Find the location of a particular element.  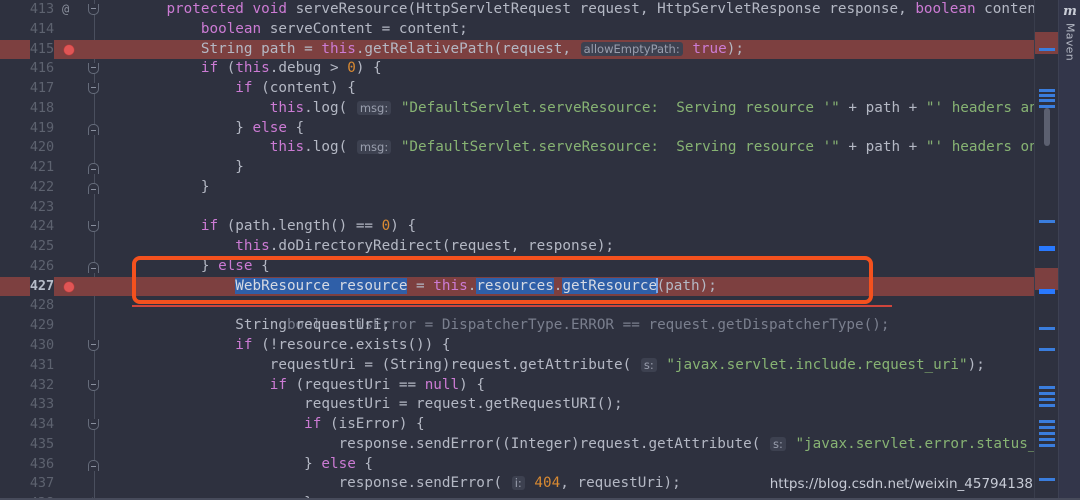

watermark-url: https://blog.csdn.net/weixin_45794138 is located at coordinates (901, 484).